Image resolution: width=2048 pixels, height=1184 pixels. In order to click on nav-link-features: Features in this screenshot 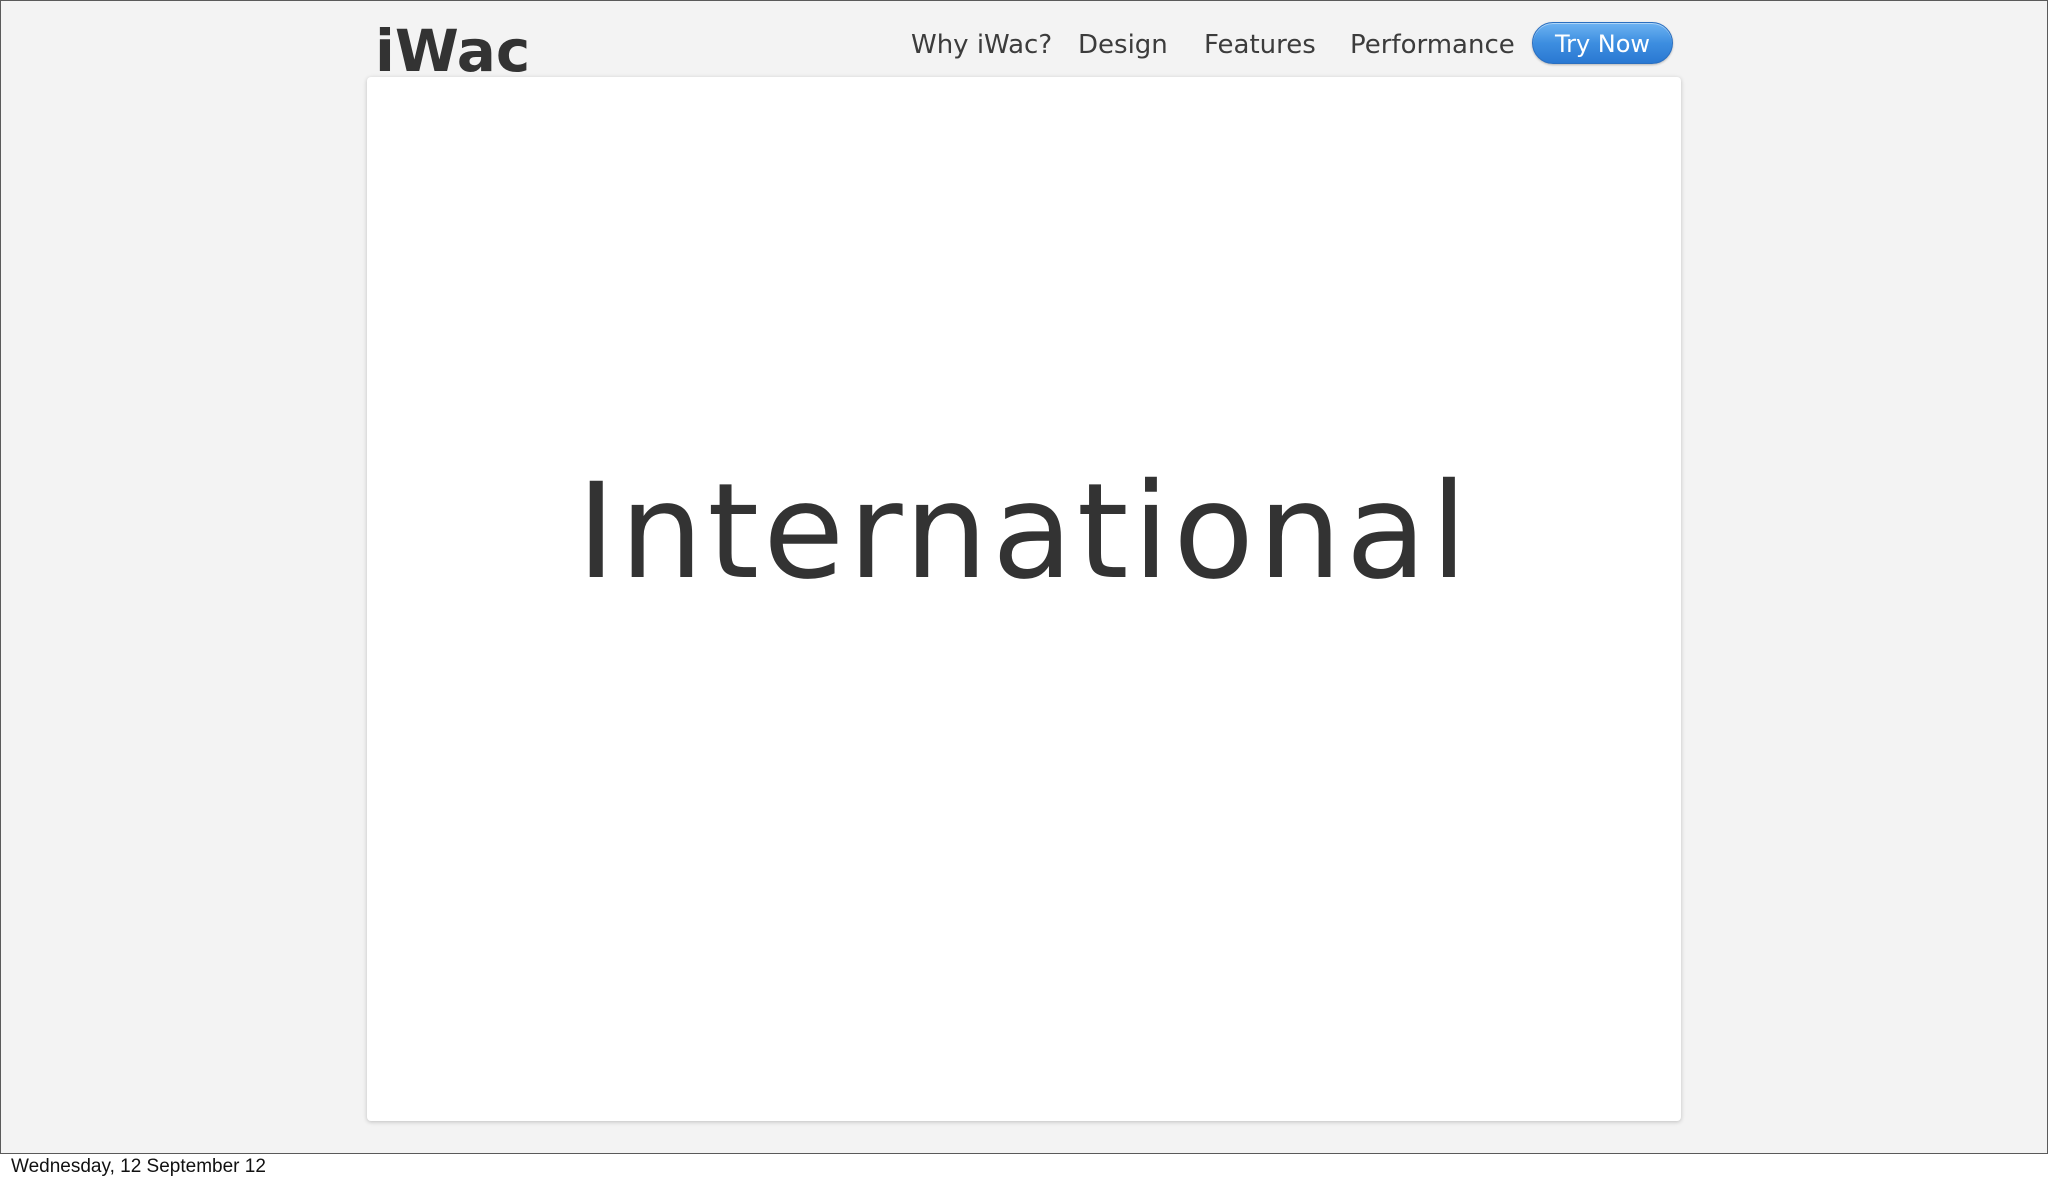, I will do `click(1260, 45)`.